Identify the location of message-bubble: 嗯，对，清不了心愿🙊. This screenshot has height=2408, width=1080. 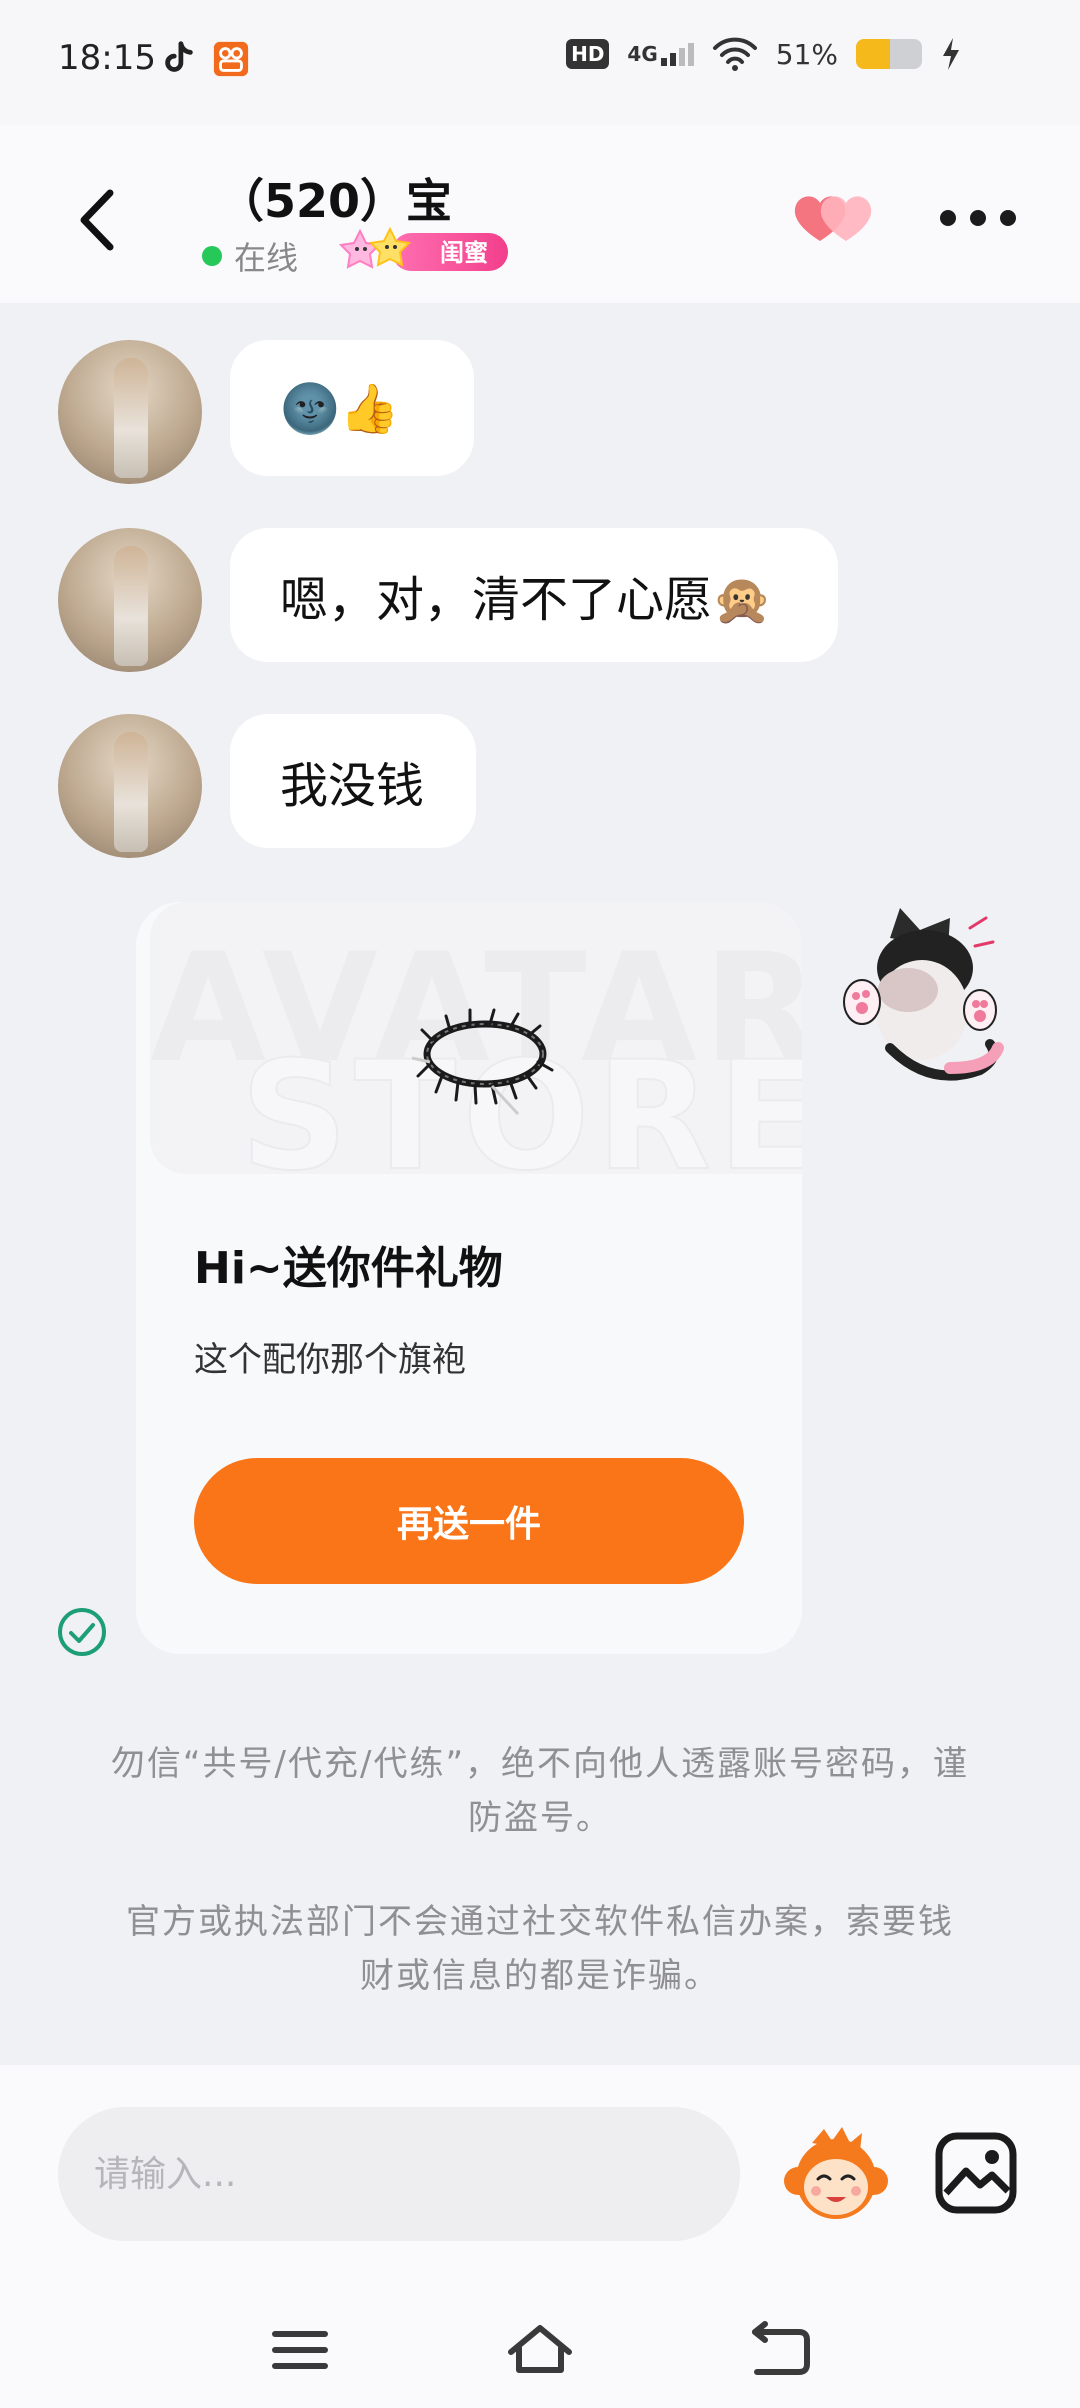
(534, 595).